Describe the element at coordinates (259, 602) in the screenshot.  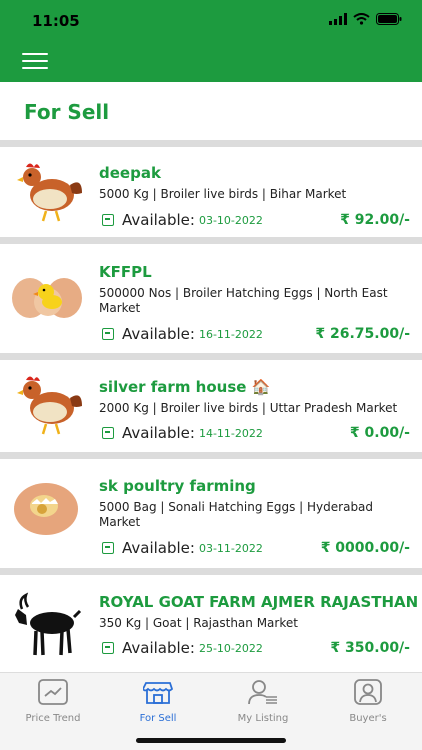
I see `seller-name: ROYAL GOAT FARM AJMER RAJASTHAN` at that location.